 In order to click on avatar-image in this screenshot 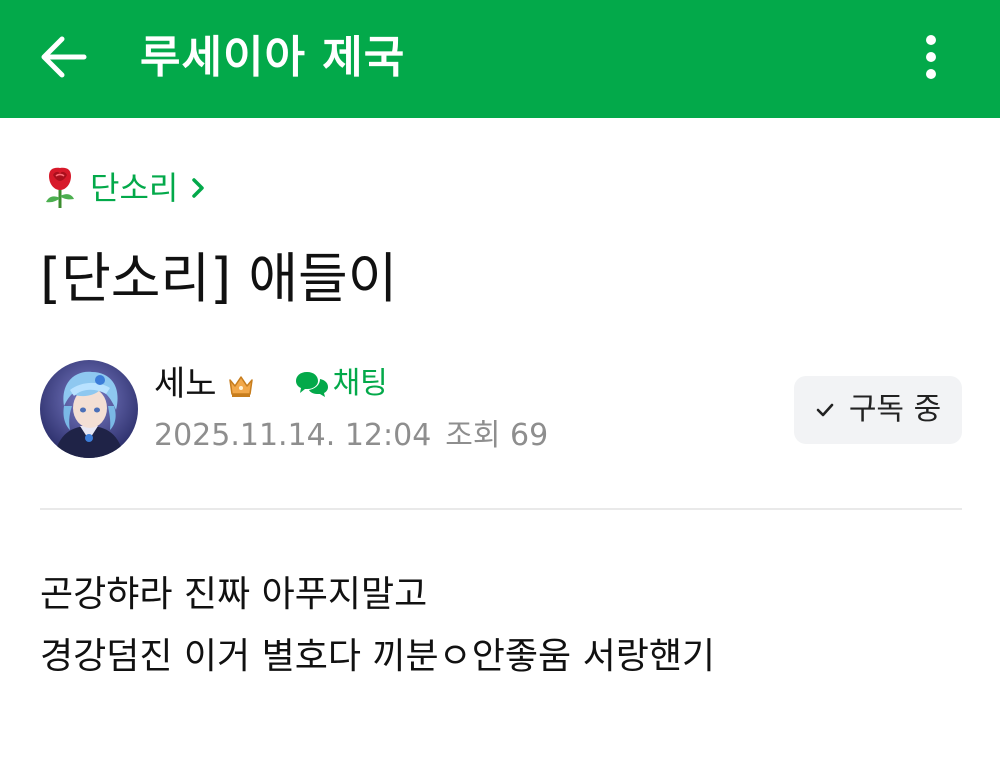, I will do `click(89, 409)`.